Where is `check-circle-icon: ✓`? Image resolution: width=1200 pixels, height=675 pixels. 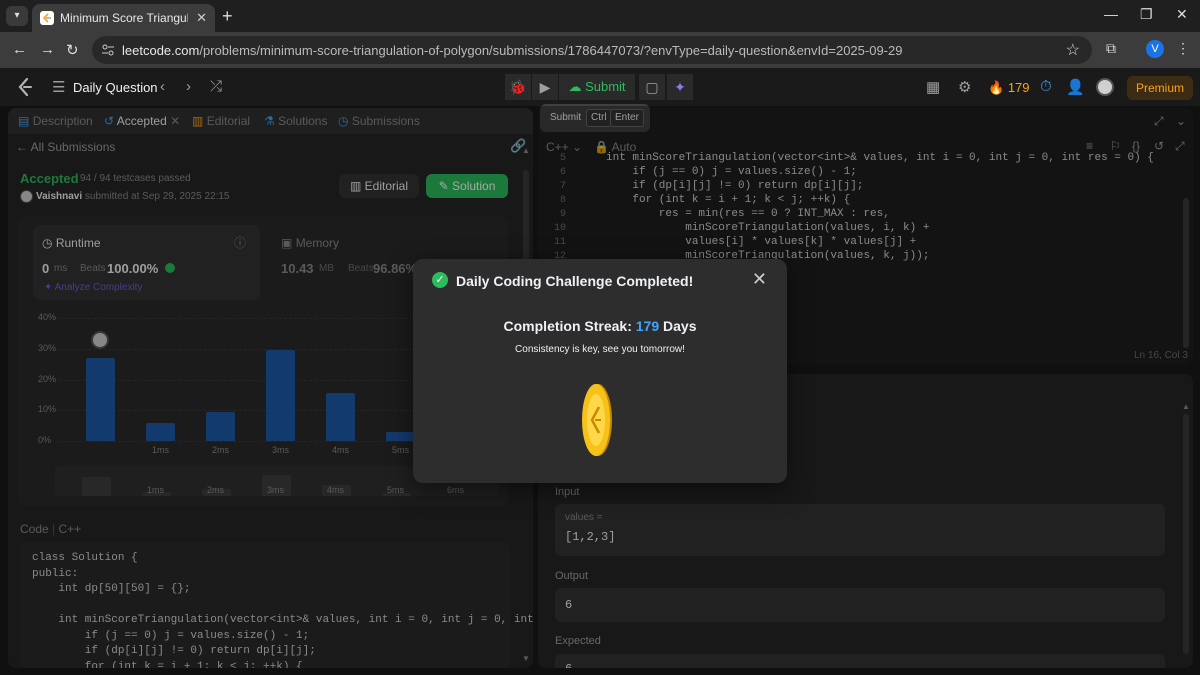
check-circle-icon: ✓ is located at coordinates (440, 280).